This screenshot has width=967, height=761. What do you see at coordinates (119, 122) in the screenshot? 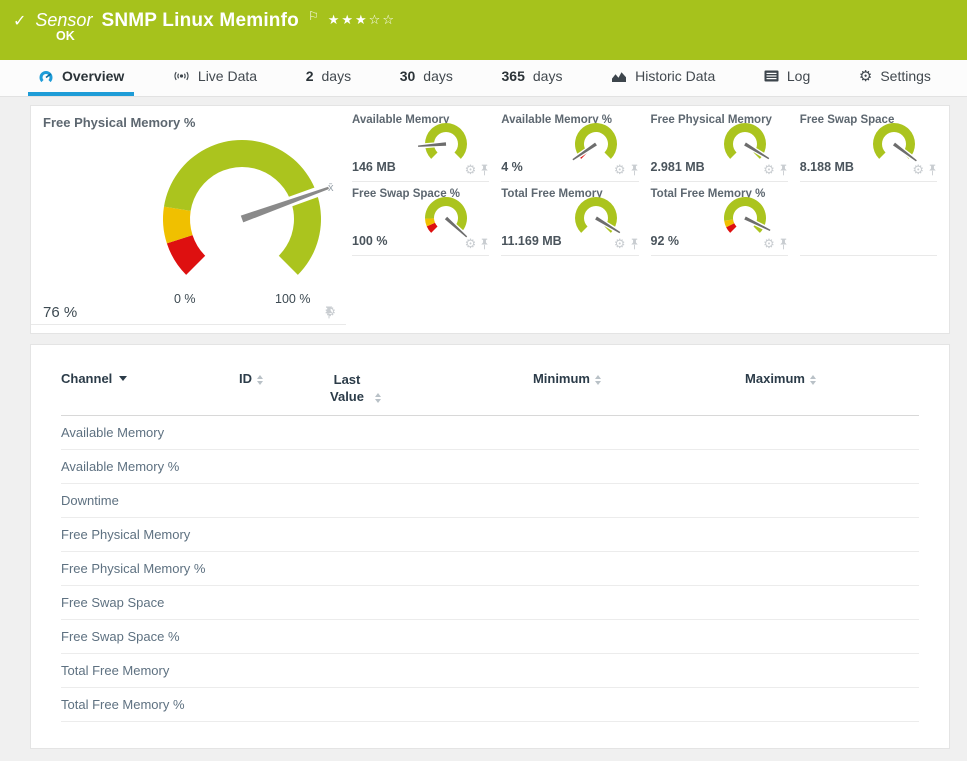
I see `gauge-title: Free Physical Memory %` at bounding box center [119, 122].